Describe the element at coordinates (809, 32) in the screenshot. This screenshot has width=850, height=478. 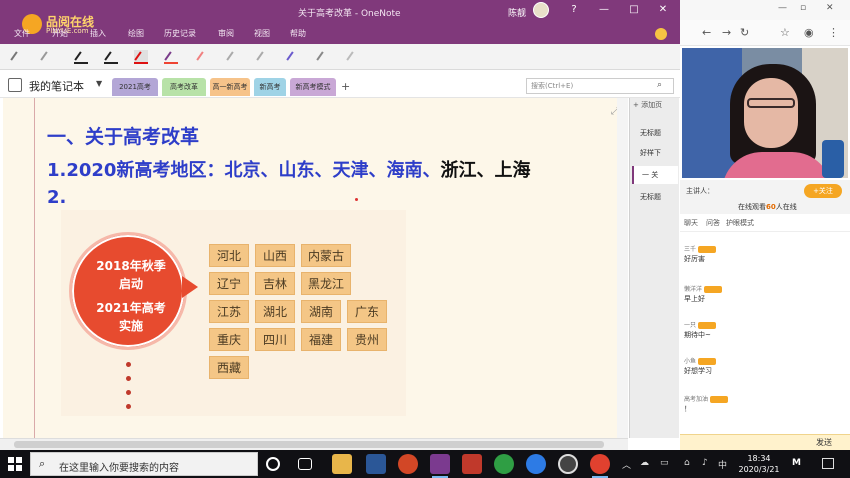
I see `account-icon: ◉` at that location.